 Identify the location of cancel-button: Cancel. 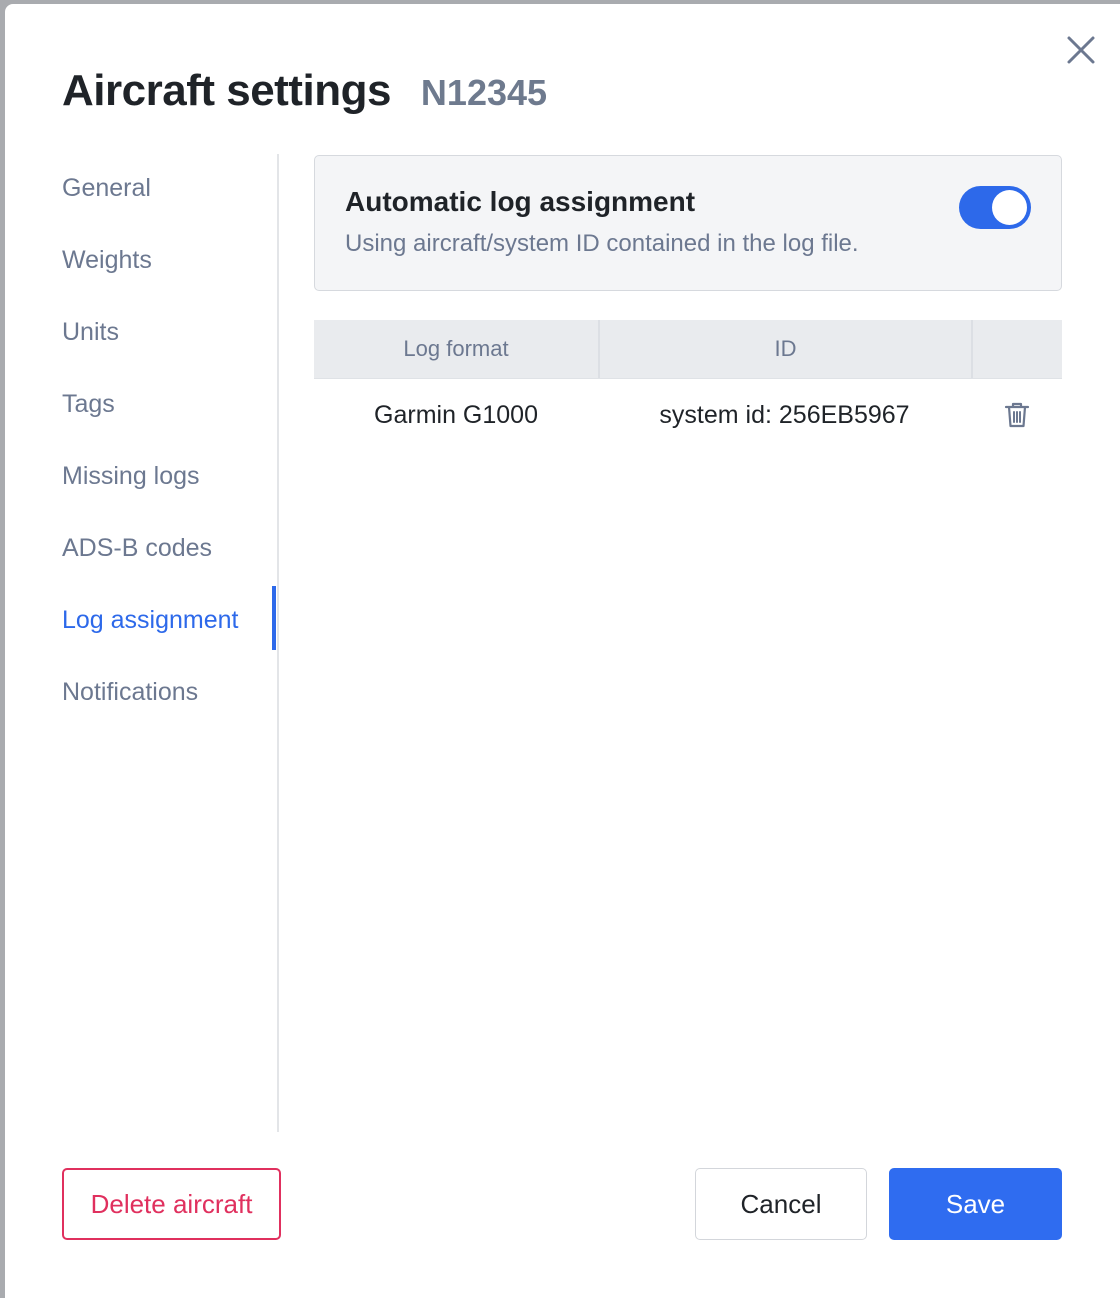
(781, 1204).